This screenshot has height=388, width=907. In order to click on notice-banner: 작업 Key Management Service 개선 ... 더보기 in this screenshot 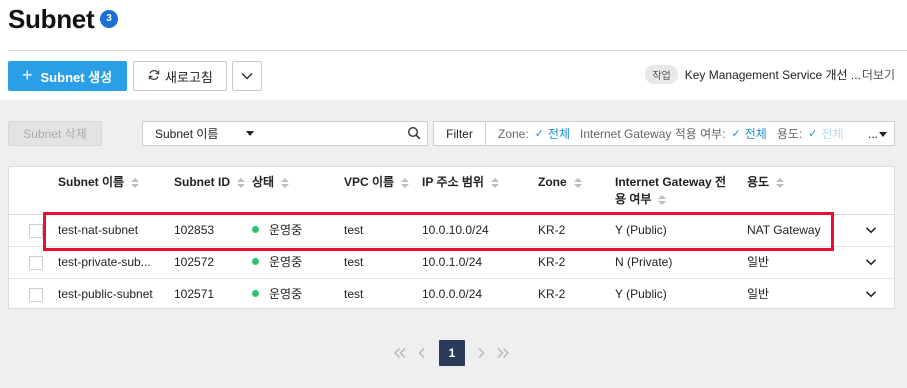, I will do `click(770, 74)`.